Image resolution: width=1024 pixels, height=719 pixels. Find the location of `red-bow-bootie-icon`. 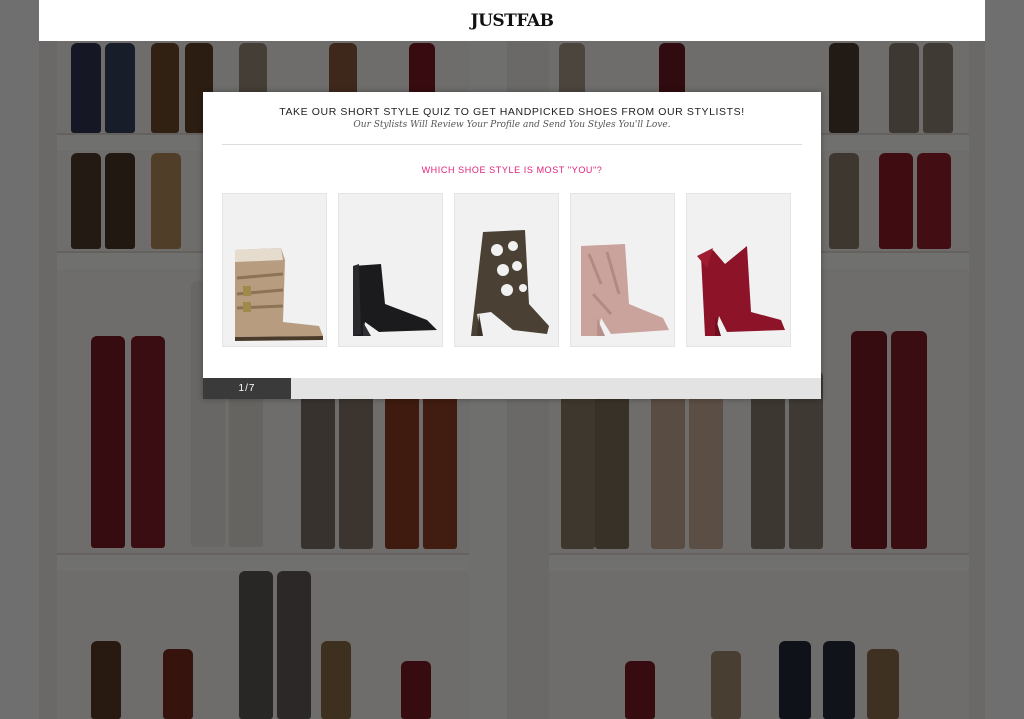

red-bow-bootie-icon is located at coordinates (741, 291).